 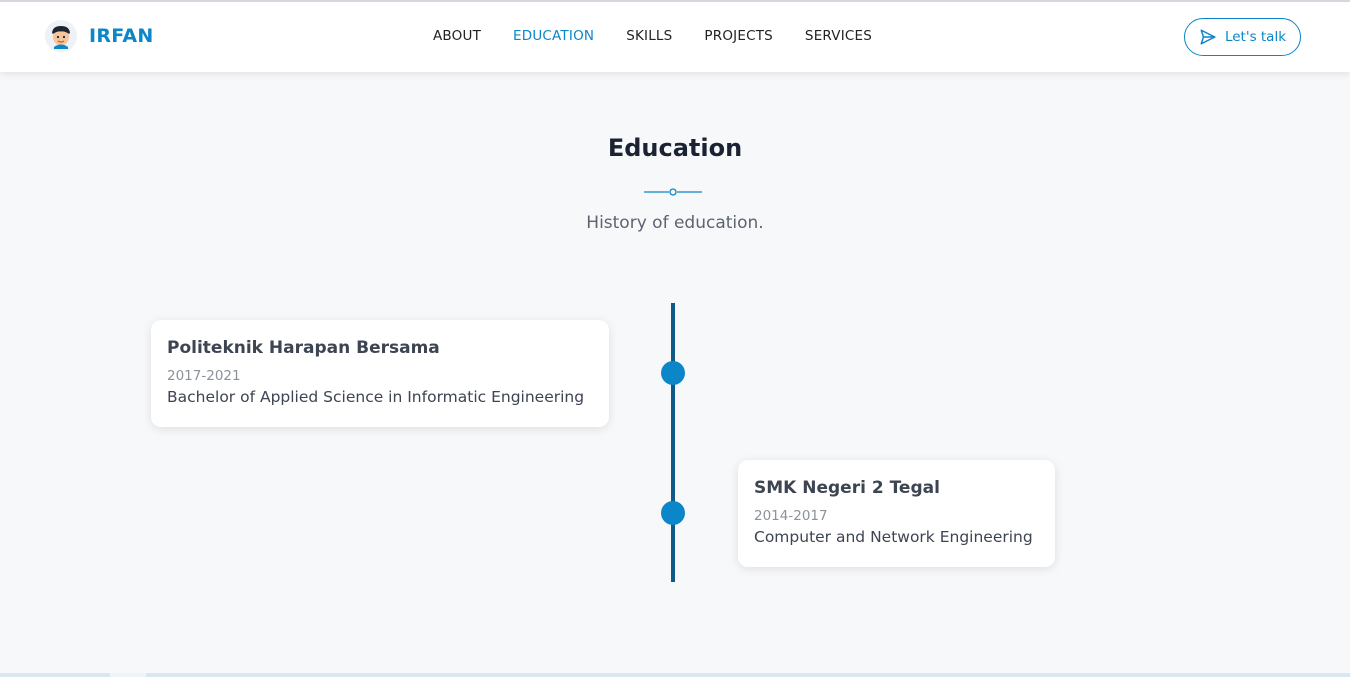 What do you see at coordinates (893, 537) in the screenshot?
I see `education-degree: Computer and Network Engineering` at bounding box center [893, 537].